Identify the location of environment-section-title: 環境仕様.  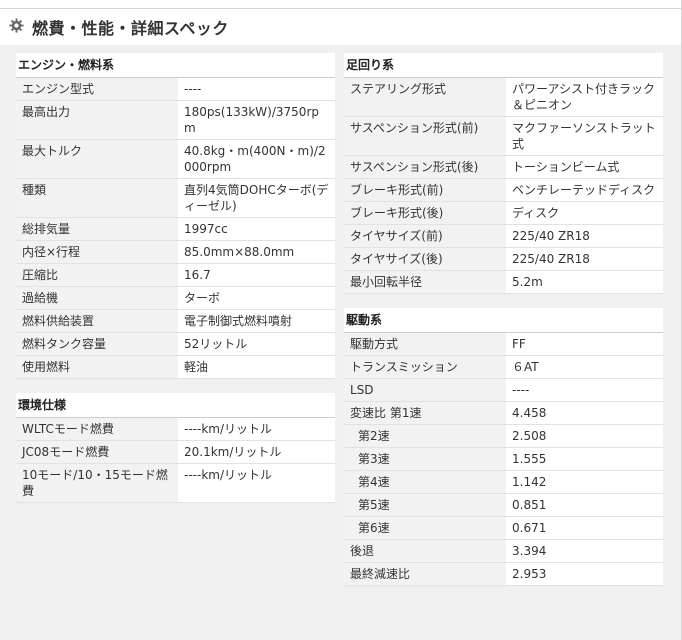
(175, 405).